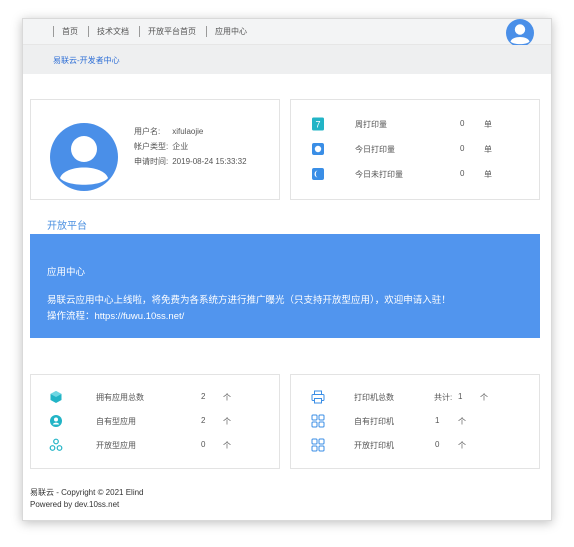 This screenshot has height=547, width=574. What do you see at coordinates (415, 174) in the screenshot?
I see `stat-row: 今日未打印量 0 单` at bounding box center [415, 174].